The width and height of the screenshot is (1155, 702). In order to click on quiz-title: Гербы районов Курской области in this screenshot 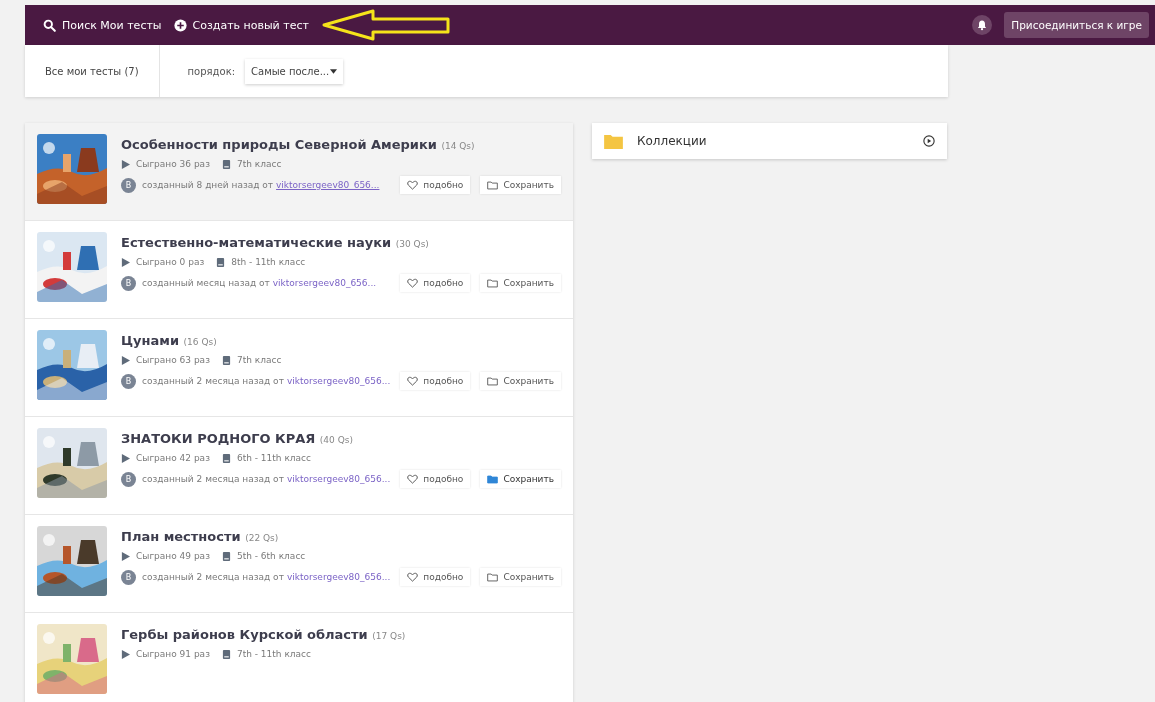, I will do `click(244, 634)`.